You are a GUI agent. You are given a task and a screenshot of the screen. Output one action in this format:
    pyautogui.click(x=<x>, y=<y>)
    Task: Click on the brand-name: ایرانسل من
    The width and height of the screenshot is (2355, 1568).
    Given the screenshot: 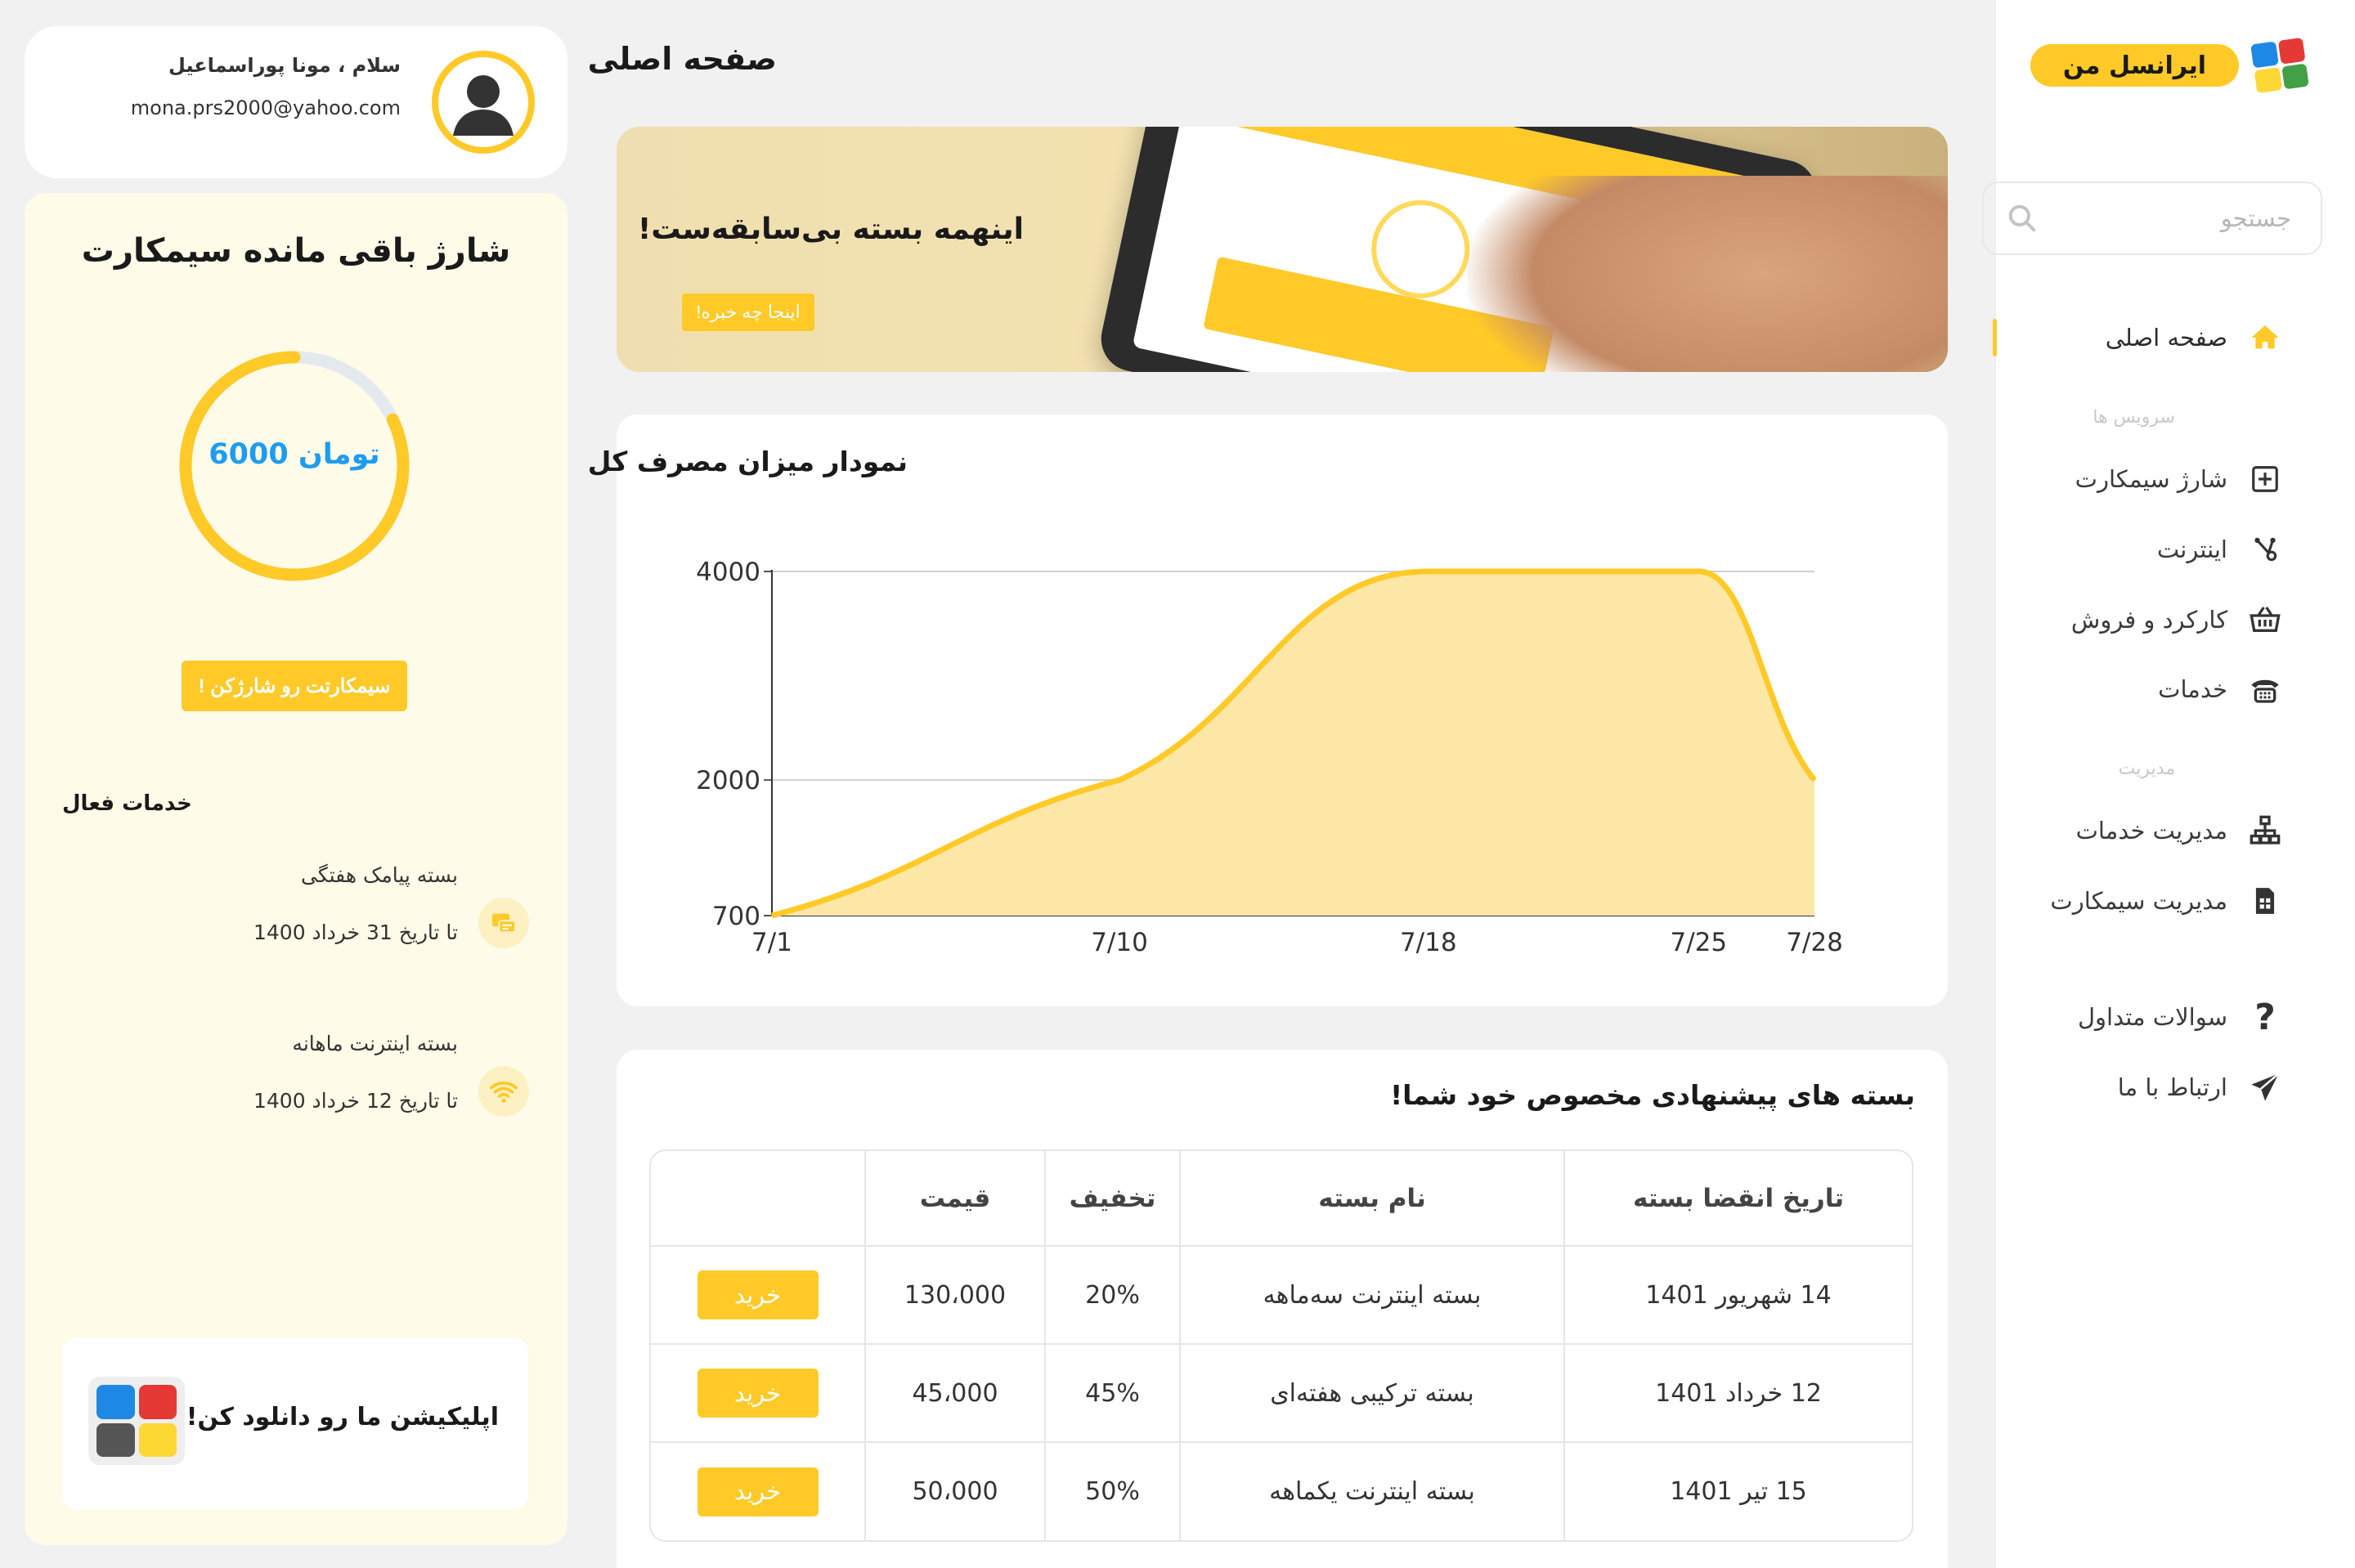 What is the action you would take?
    pyautogui.click(x=2134, y=65)
    